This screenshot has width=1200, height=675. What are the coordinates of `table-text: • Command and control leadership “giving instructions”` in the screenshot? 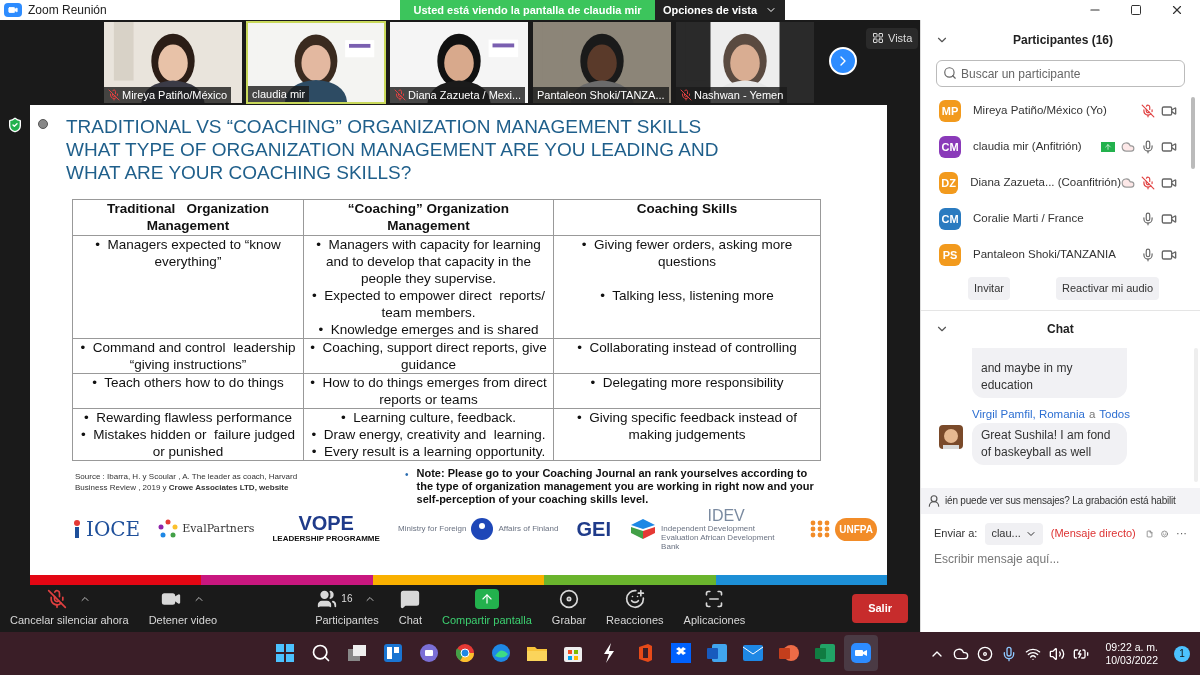 It's located at (188, 356).